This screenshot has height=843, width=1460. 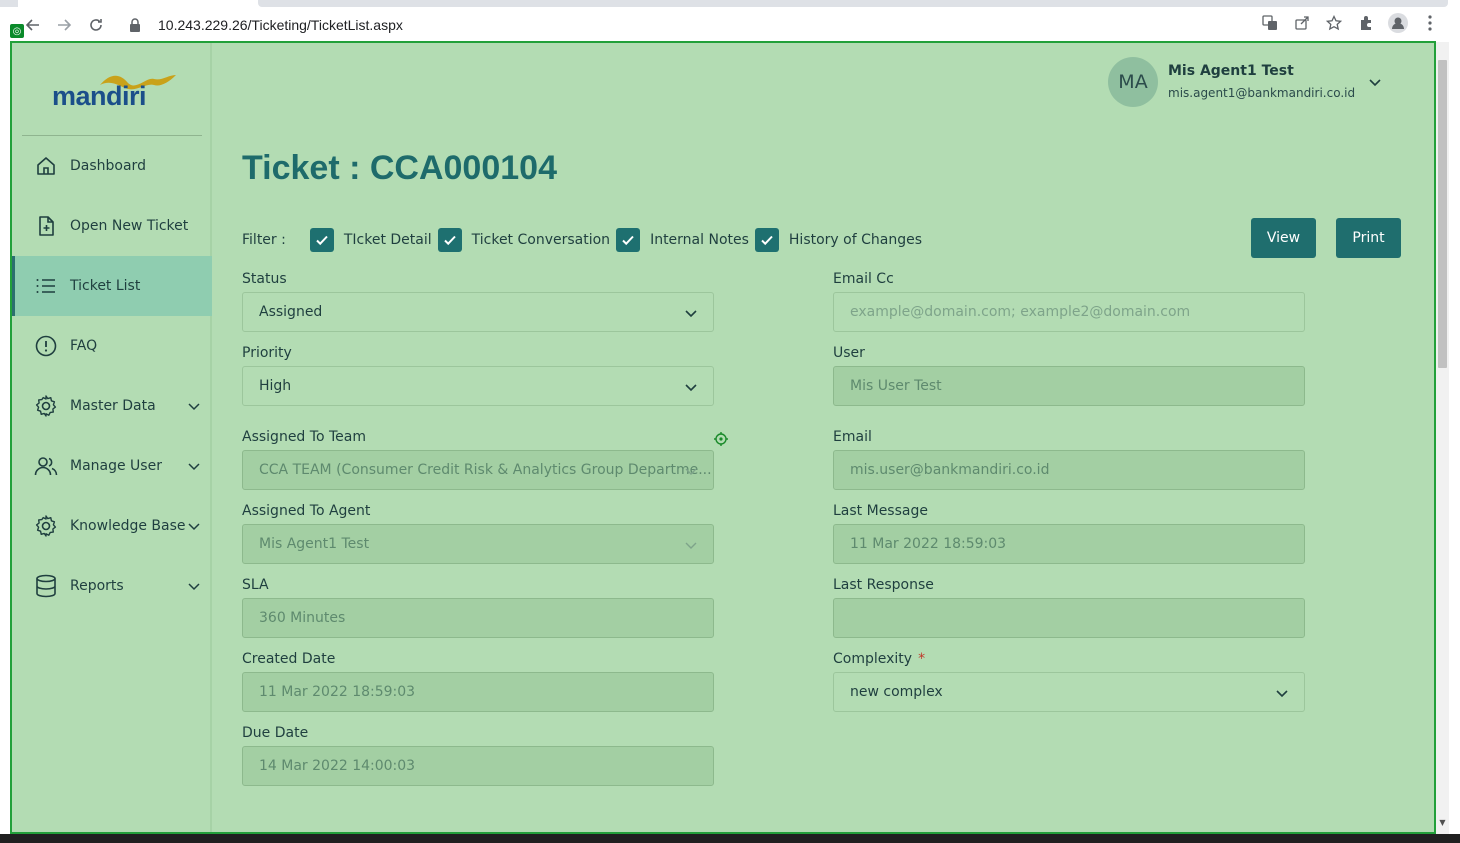 What do you see at coordinates (112, 286) in the screenshot?
I see `sidebar-item-ticket-list: Ticket List` at bounding box center [112, 286].